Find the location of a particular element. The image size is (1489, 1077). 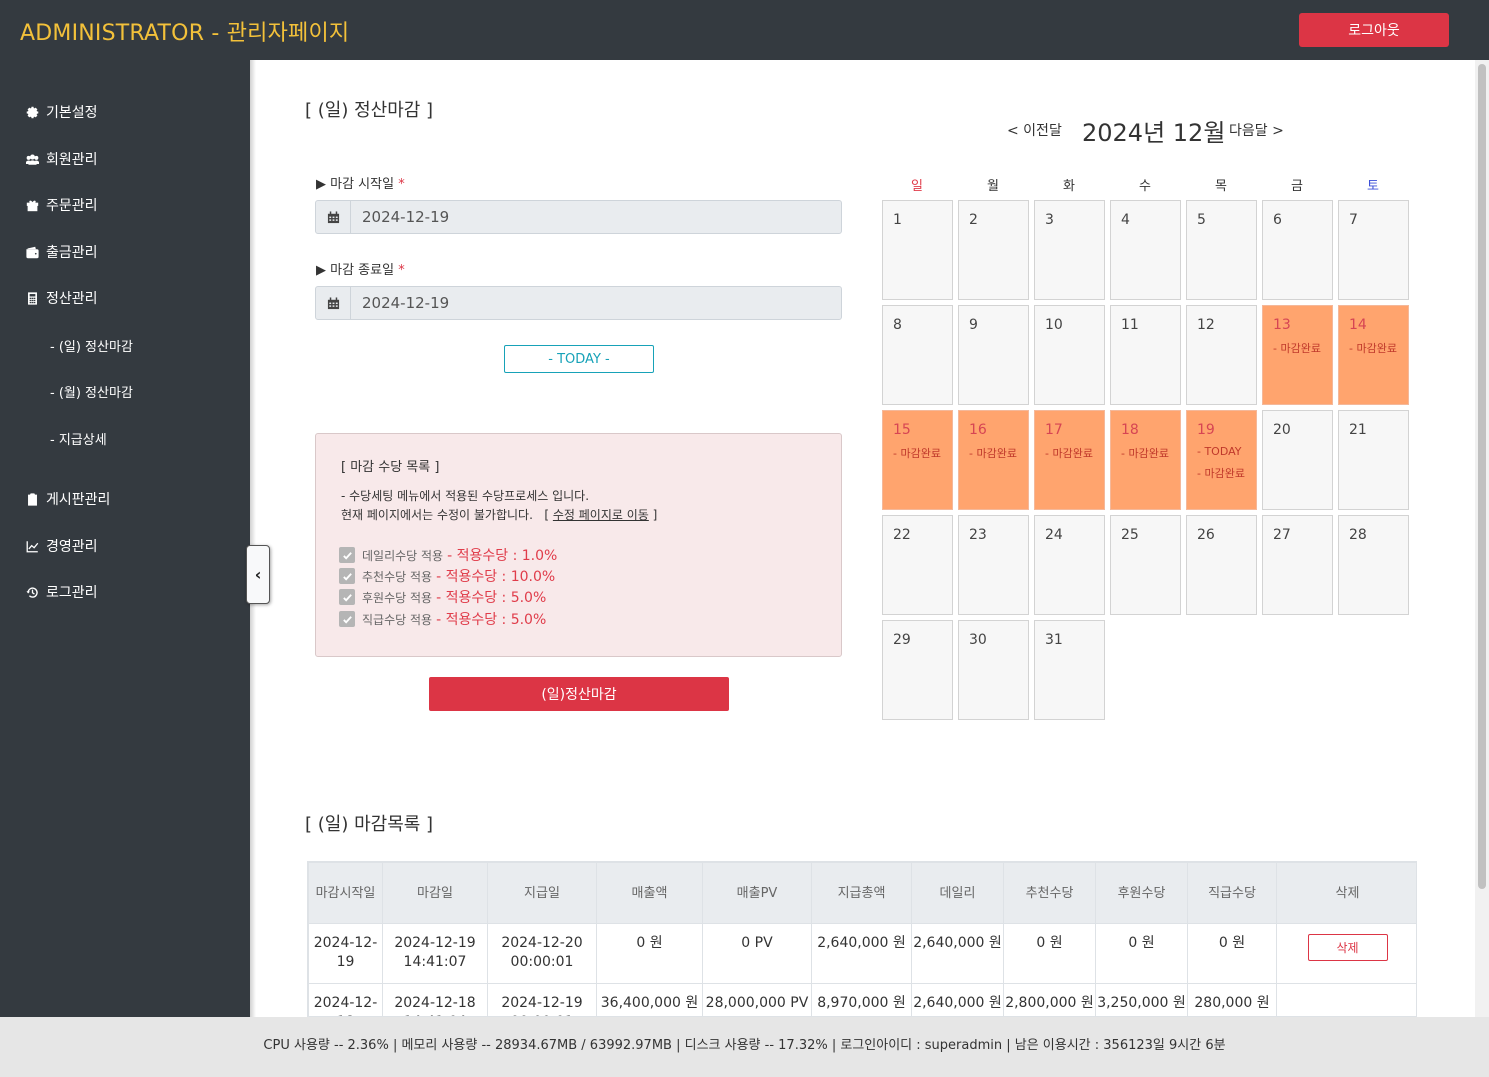

gift-icon is located at coordinates (32, 205).